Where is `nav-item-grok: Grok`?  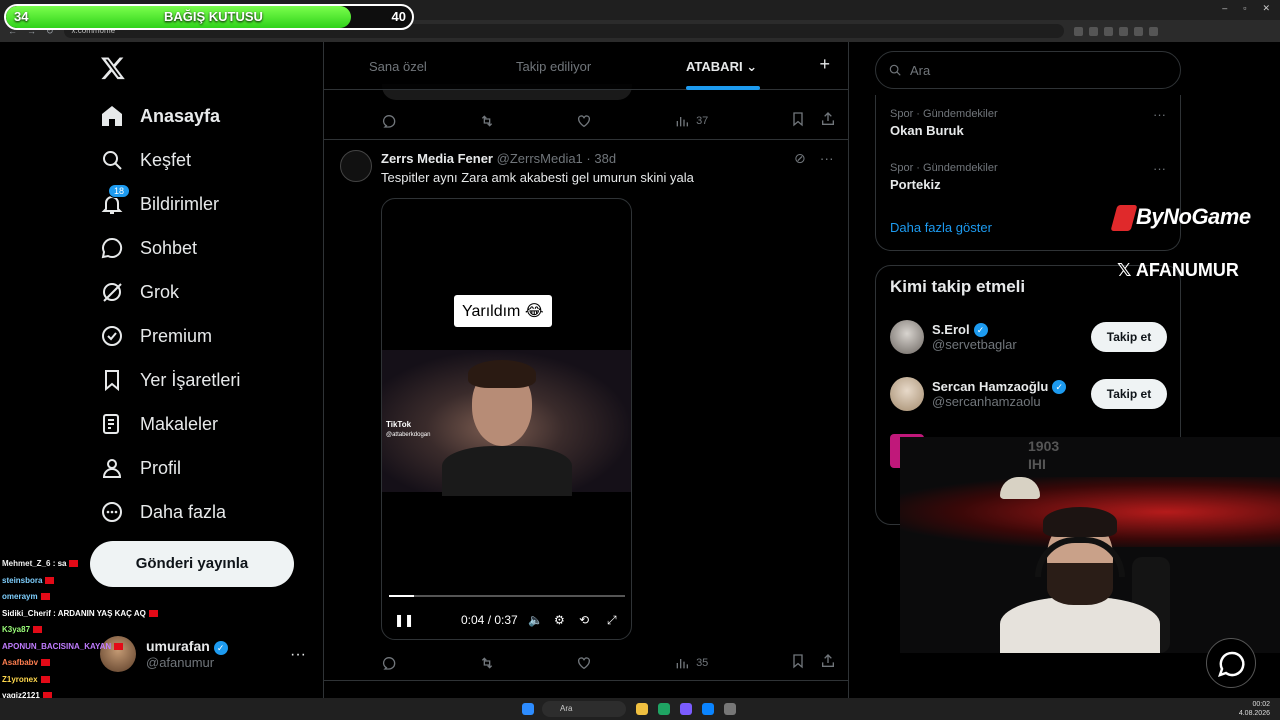 nav-item-grok: Grok is located at coordinates (170, 292).